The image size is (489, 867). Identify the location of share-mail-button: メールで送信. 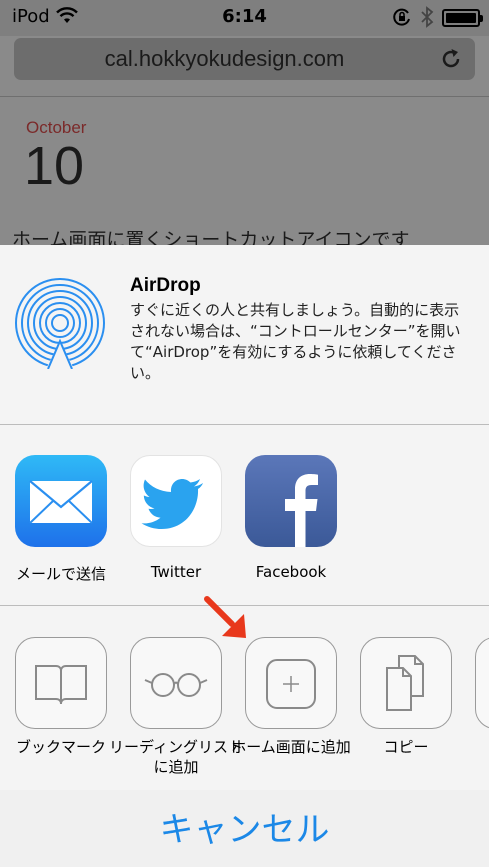
(61, 519).